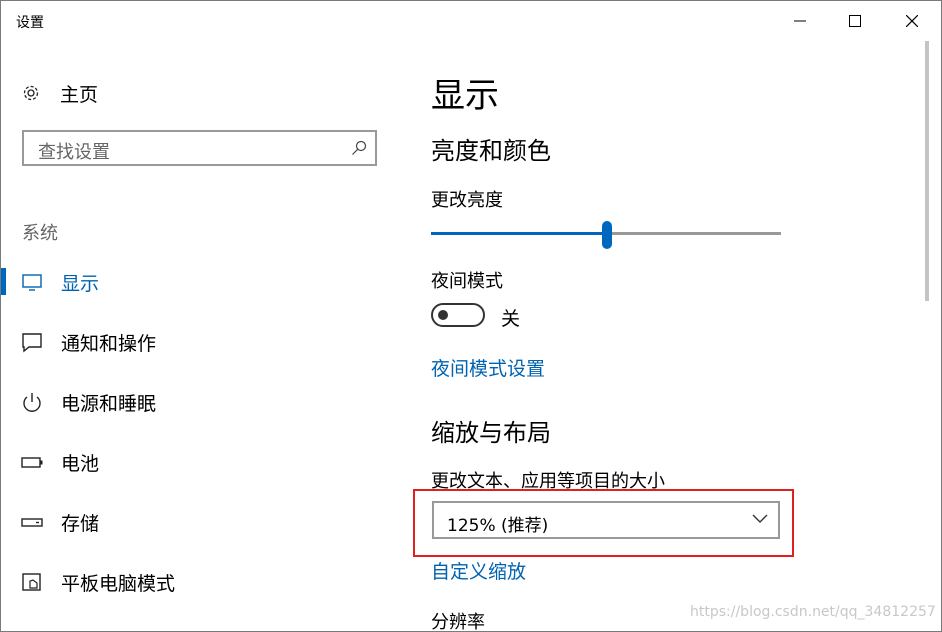  What do you see at coordinates (118, 584) in the screenshot?
I see `sidebar-item-label: 平板电脑模式` at bounding box center [118, 584].